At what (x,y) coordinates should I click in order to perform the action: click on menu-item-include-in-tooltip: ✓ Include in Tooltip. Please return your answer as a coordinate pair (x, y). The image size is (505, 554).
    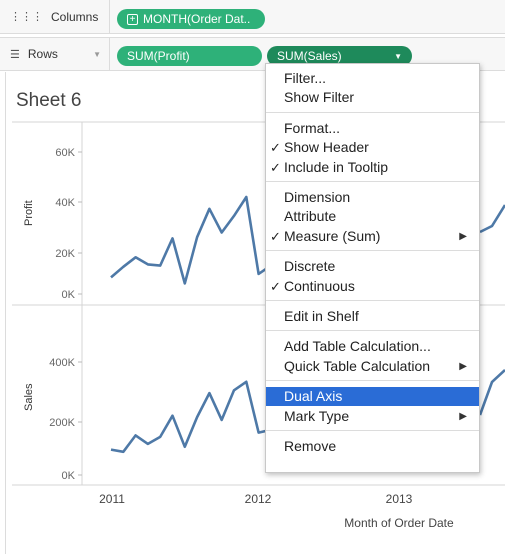
    Looking at the image, I should click on (372, 167).